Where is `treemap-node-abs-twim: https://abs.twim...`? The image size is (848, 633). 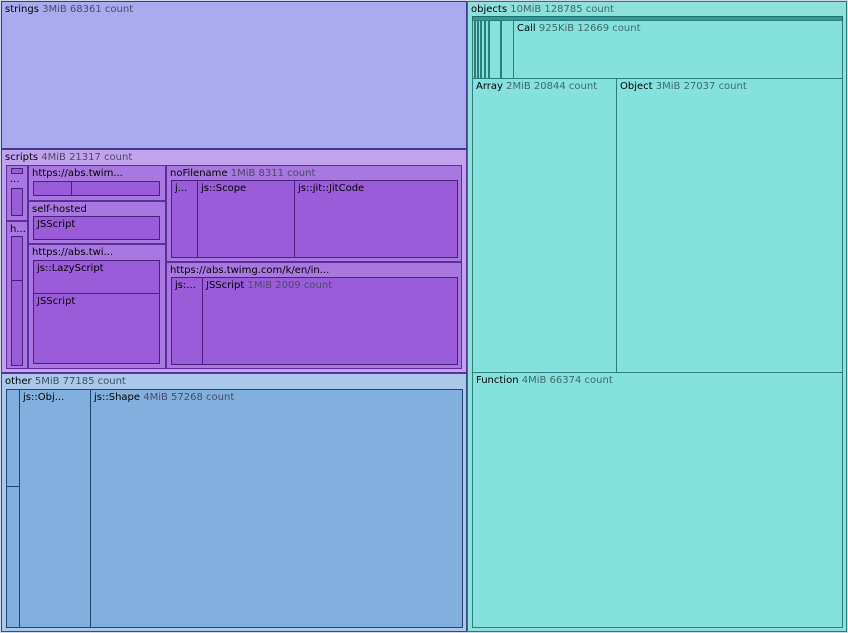 treemap-node-abs-twim: https://abs.twim... is located at coordinates (97, 183).